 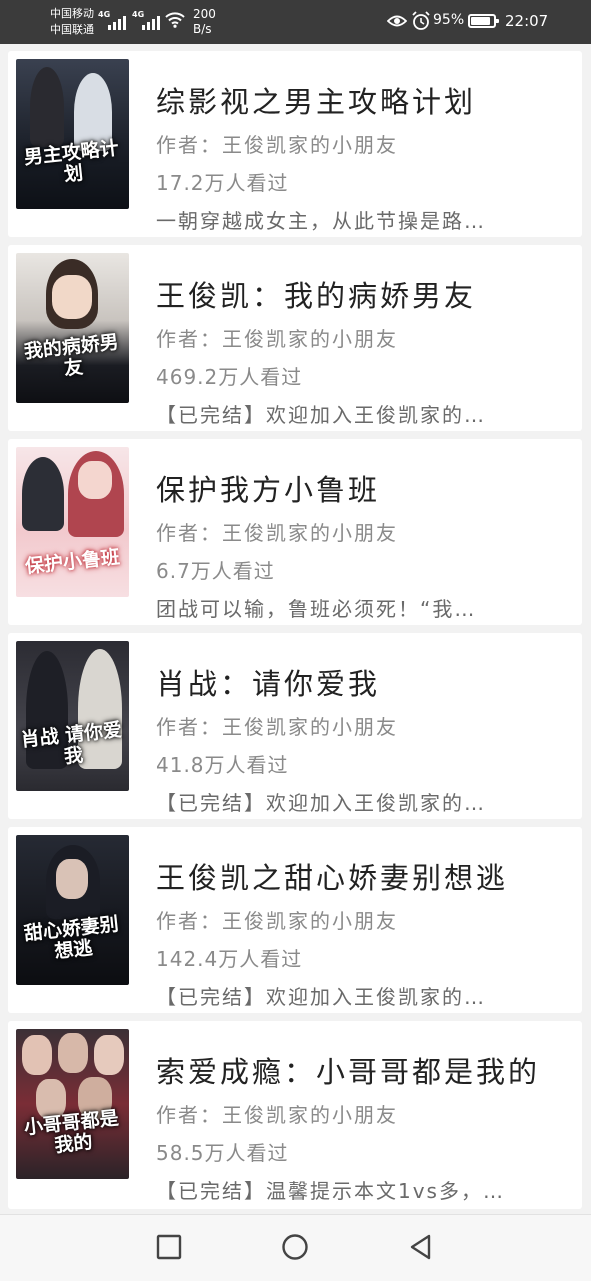 What do you see at coordinates (72, 910) in the screenshot?
I see `book-cover: 甜心娇妻别想逃` at bounding box center [72, 910].